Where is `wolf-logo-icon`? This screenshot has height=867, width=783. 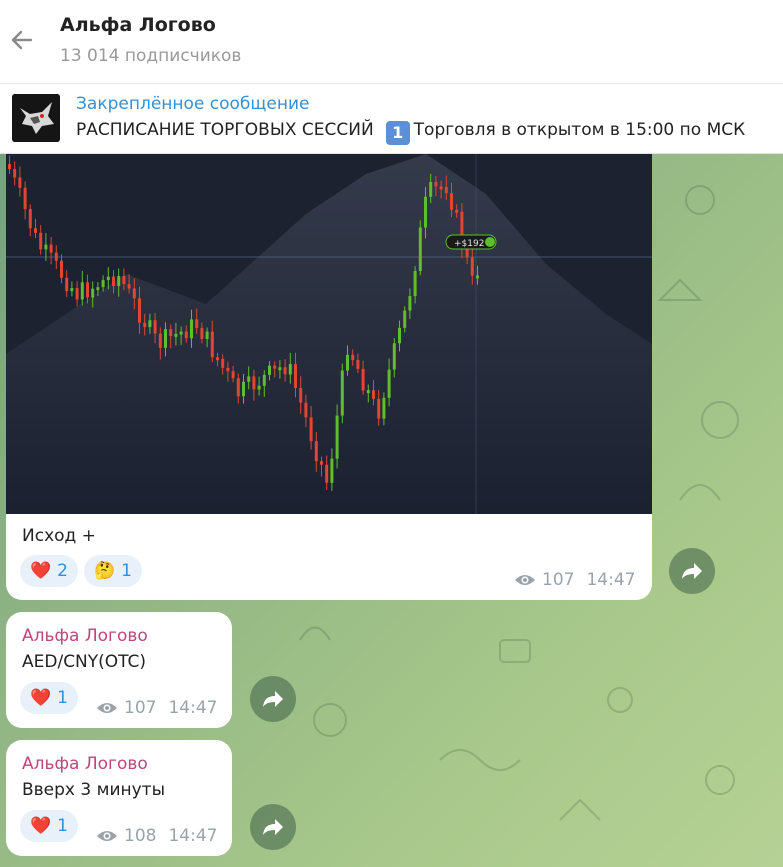
wolf-logo-icon is located at coordinates (36, 118).